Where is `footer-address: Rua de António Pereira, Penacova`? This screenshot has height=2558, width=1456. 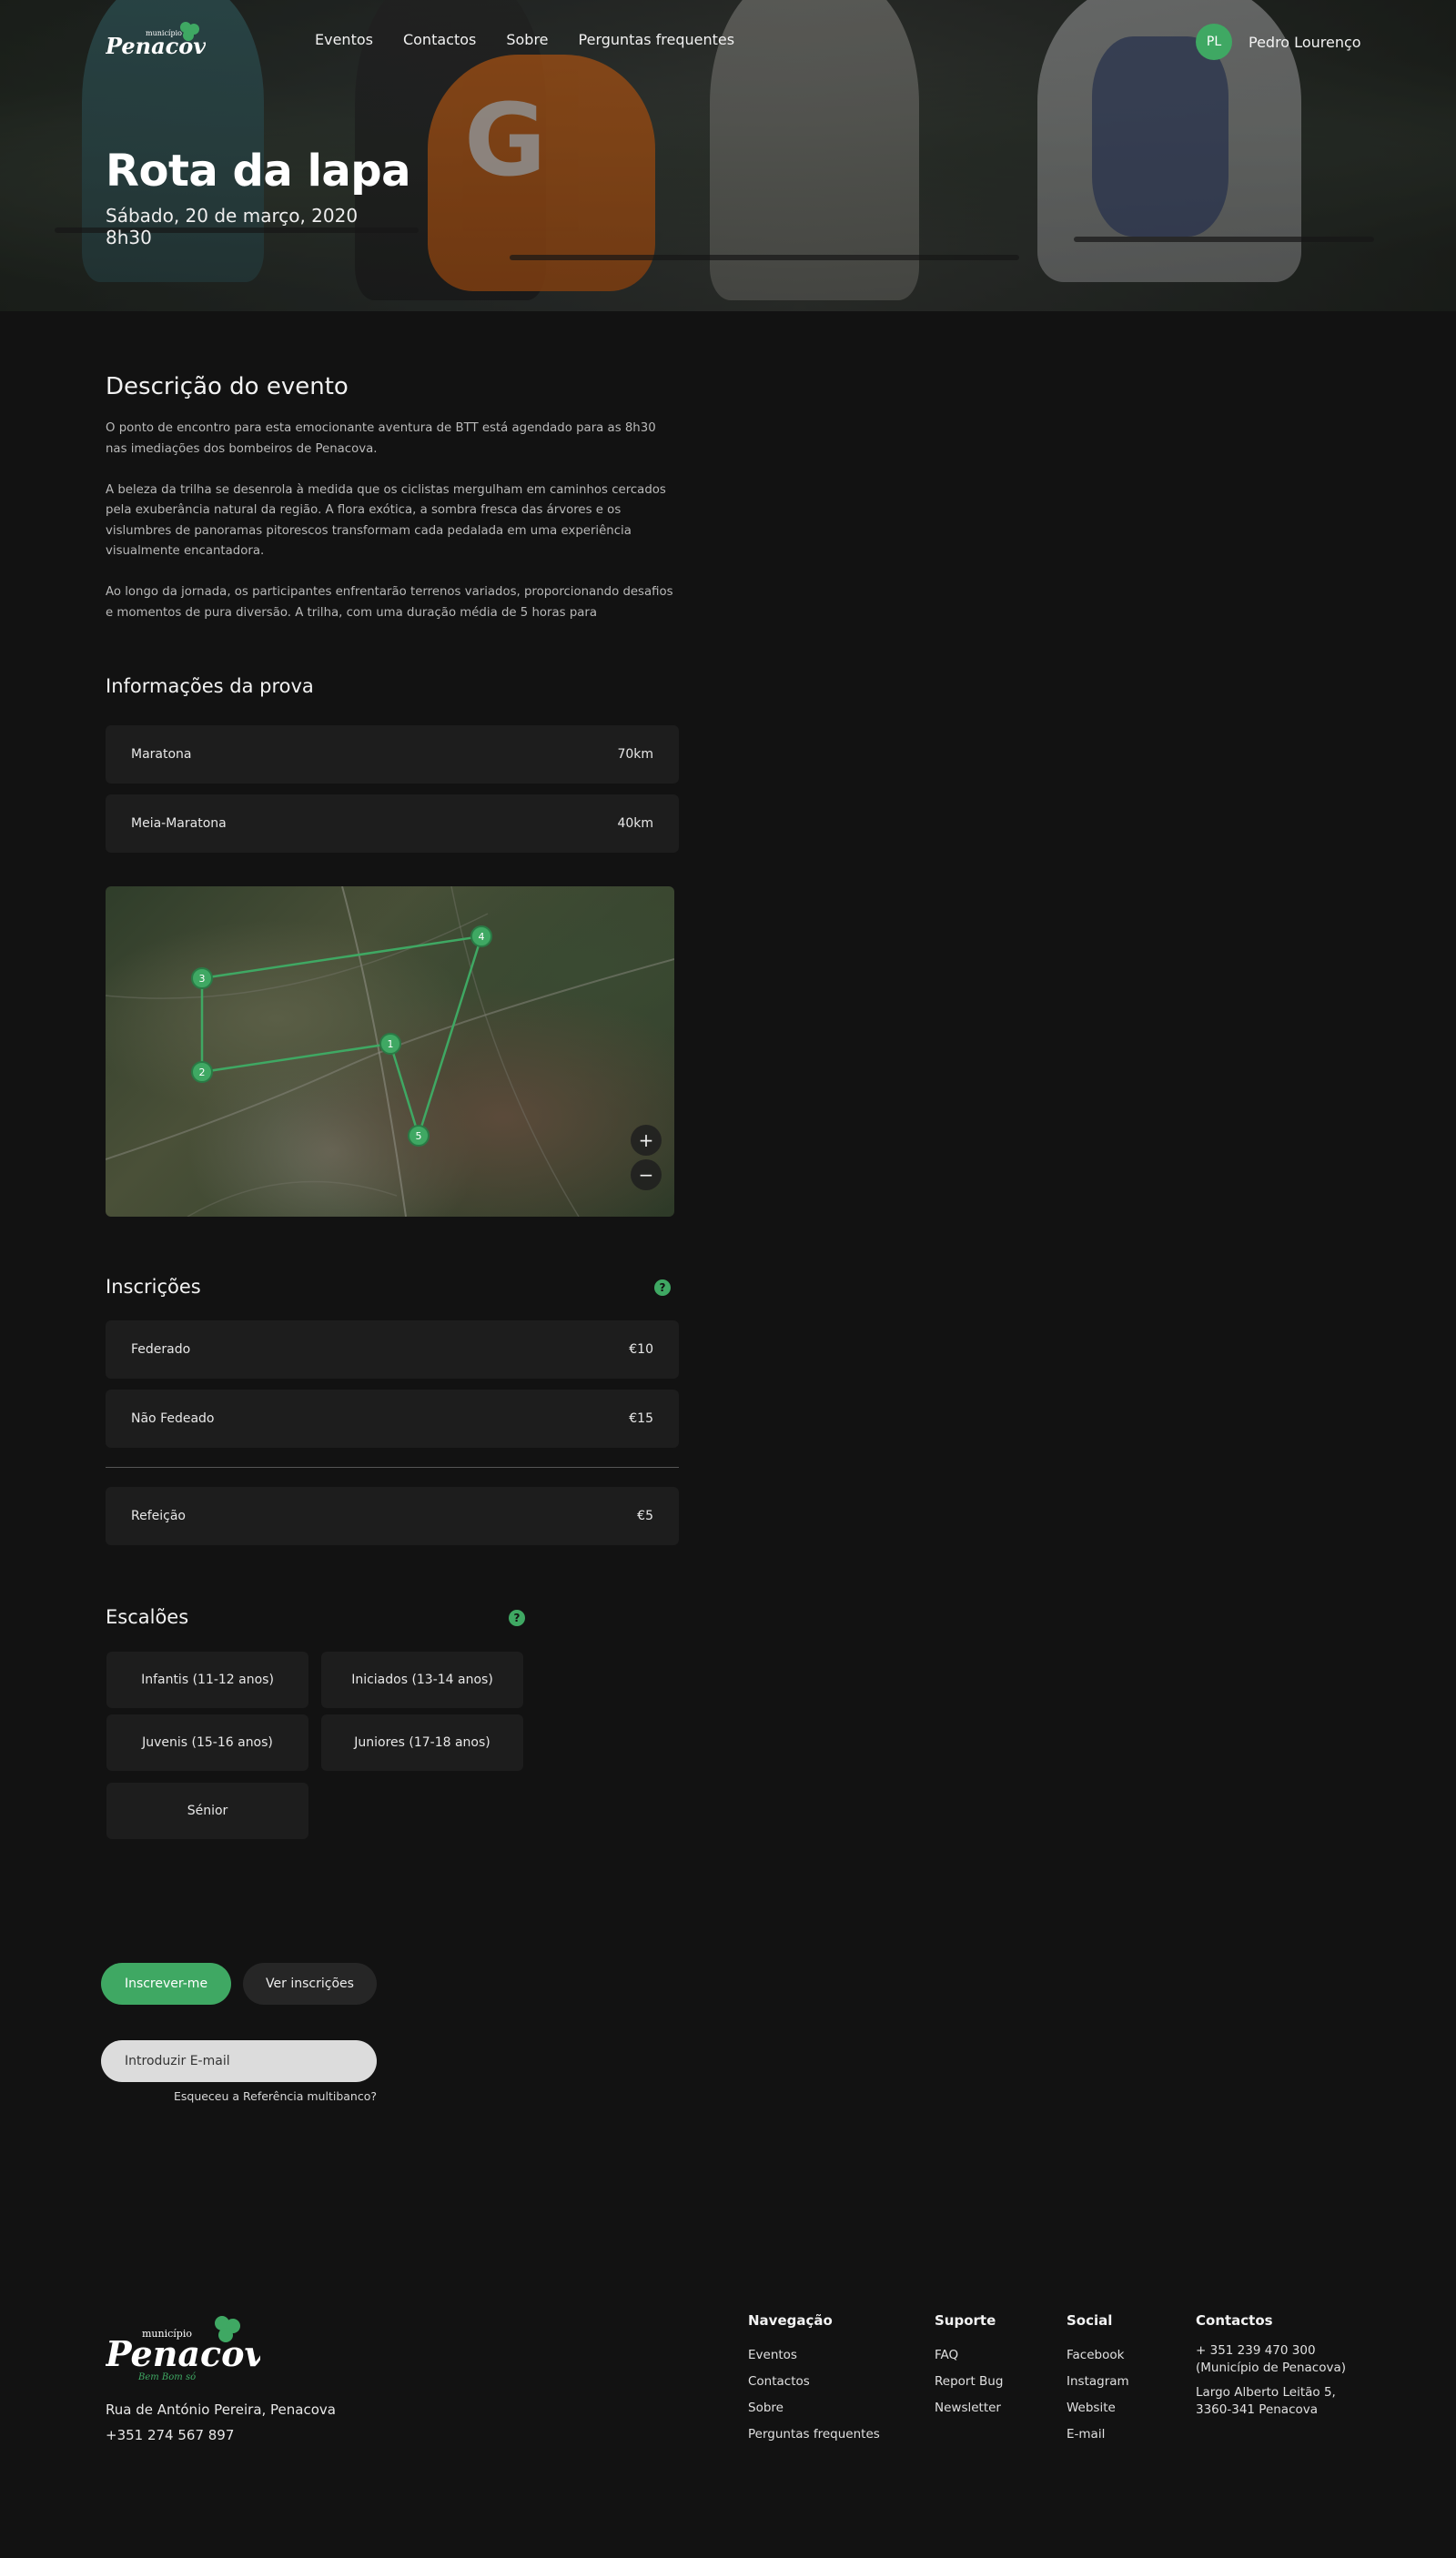
footer-address: Rua de António Pereira, Penacova is located at coordinates (221, 2409).